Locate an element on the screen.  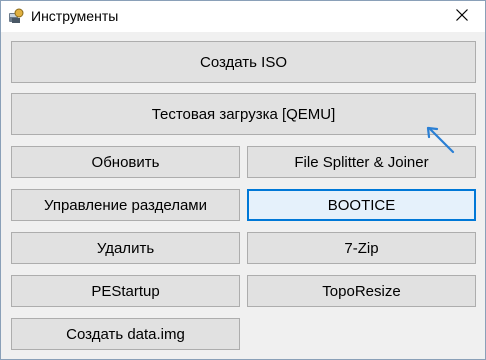
7zip-button: 7-Zip is located at coordinates (361, 248).